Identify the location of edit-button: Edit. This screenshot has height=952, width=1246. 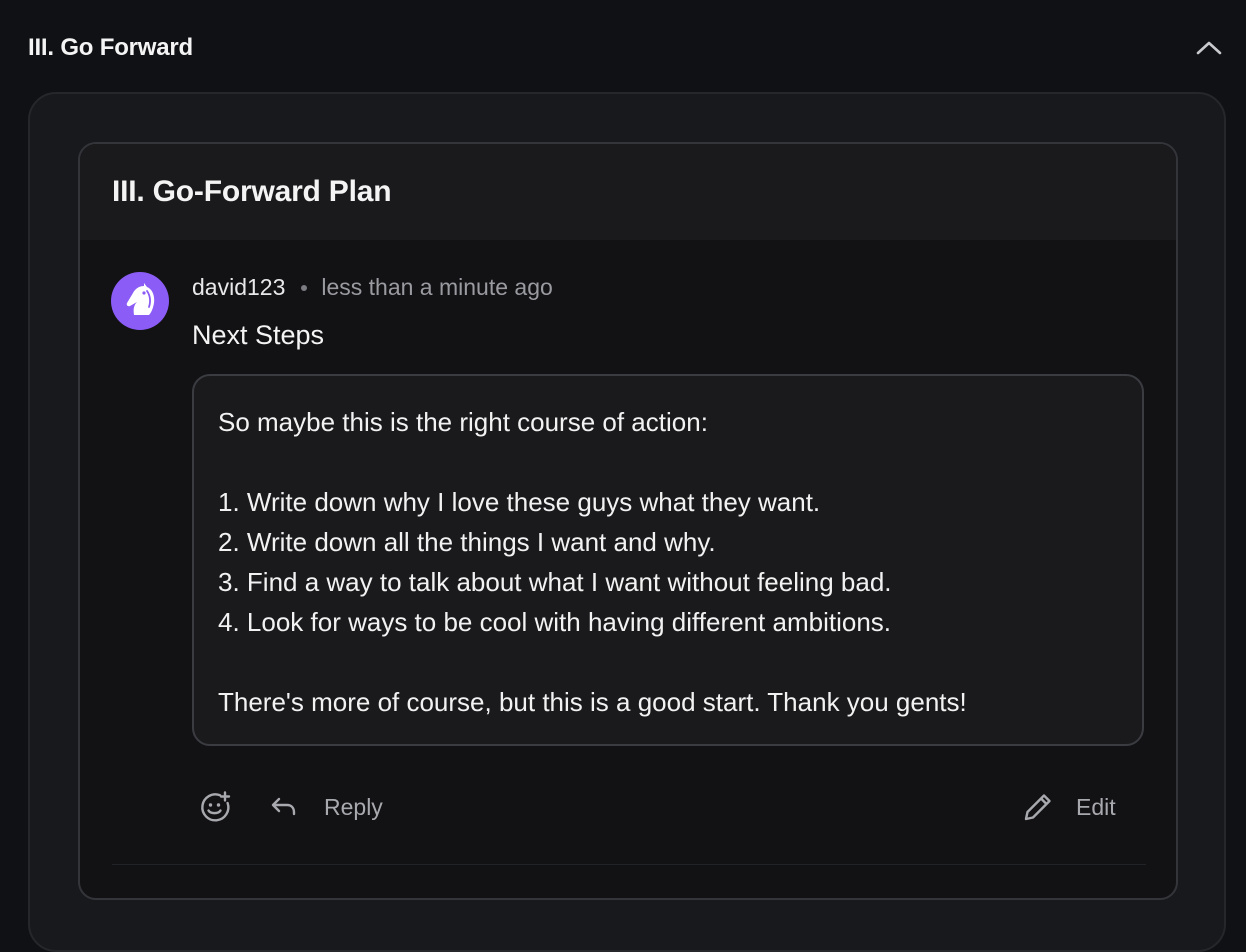
(1069, 807).